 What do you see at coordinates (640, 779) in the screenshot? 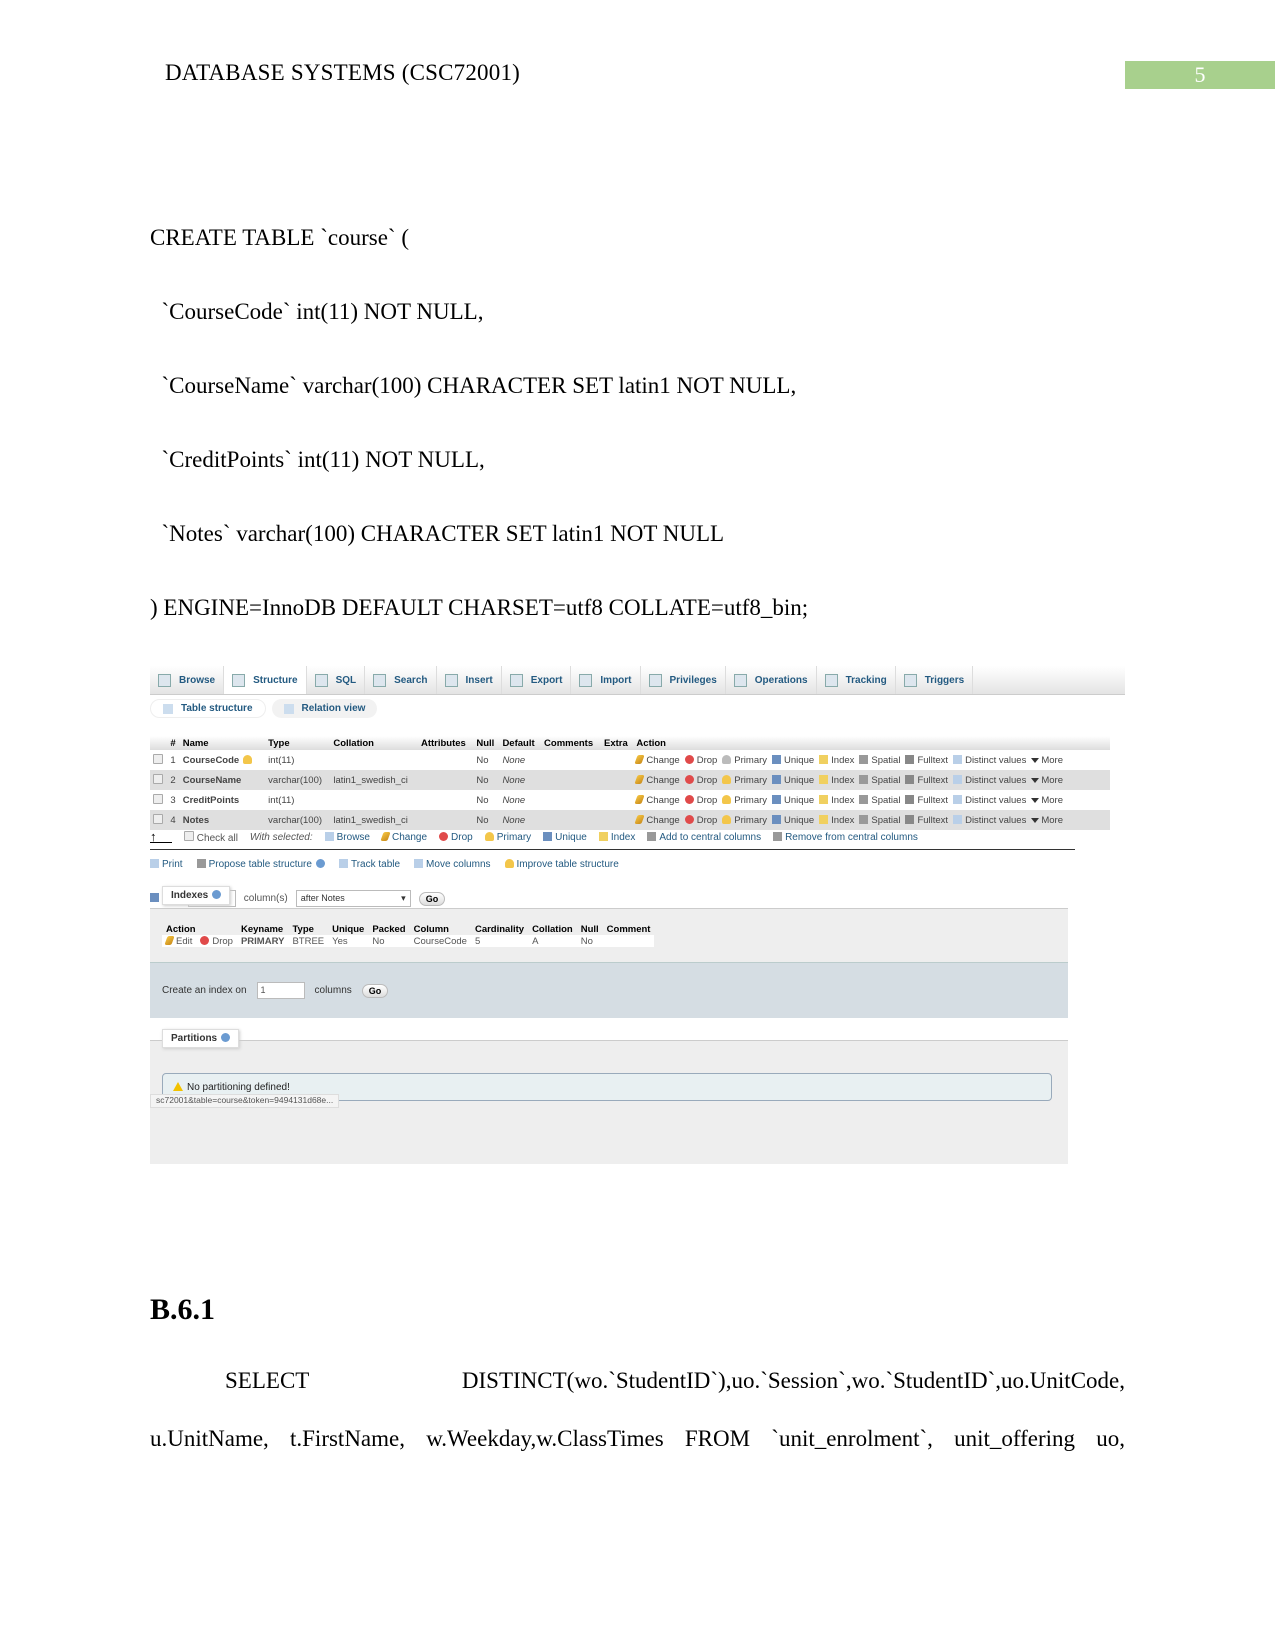
I see `pencil-icon` at bounding box center [640, 779].